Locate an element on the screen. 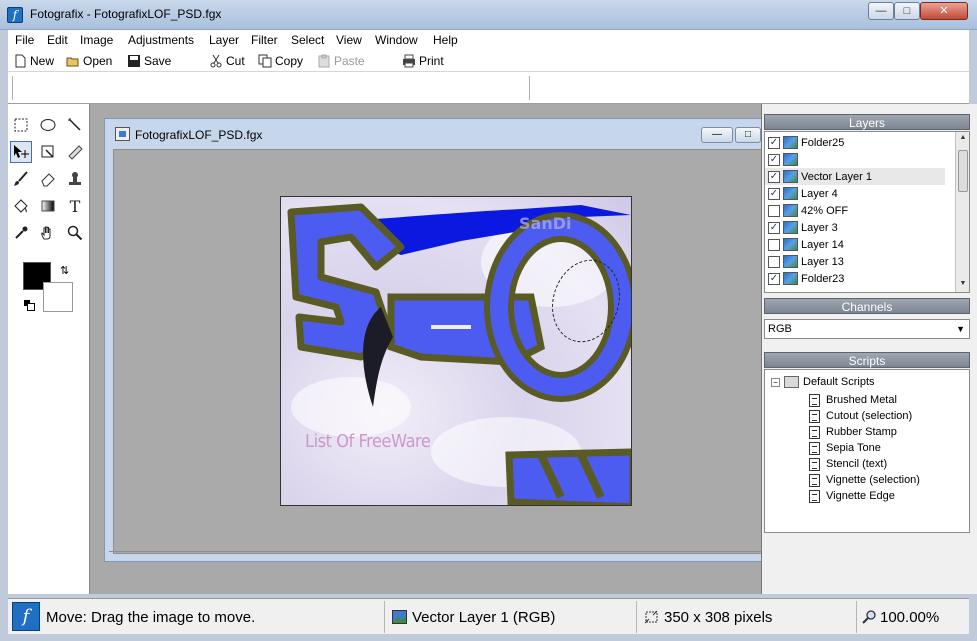 This screenshot has width=977, height=641. menu-filter: Filter is located at coordinates (264, 40).